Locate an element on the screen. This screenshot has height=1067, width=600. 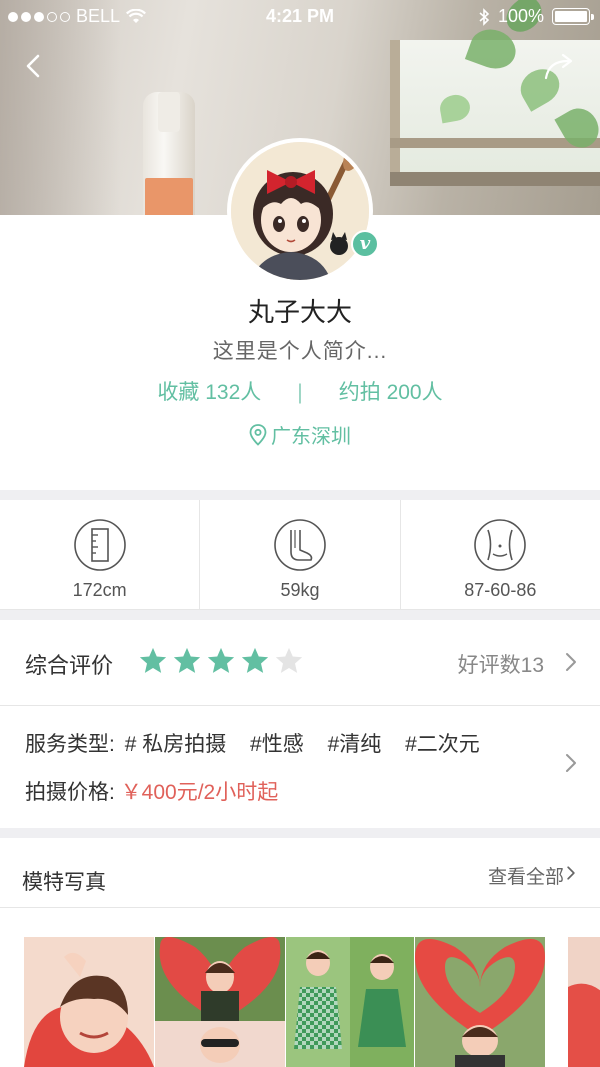
measure-height: 172cm is located at coordinates (100, 554).